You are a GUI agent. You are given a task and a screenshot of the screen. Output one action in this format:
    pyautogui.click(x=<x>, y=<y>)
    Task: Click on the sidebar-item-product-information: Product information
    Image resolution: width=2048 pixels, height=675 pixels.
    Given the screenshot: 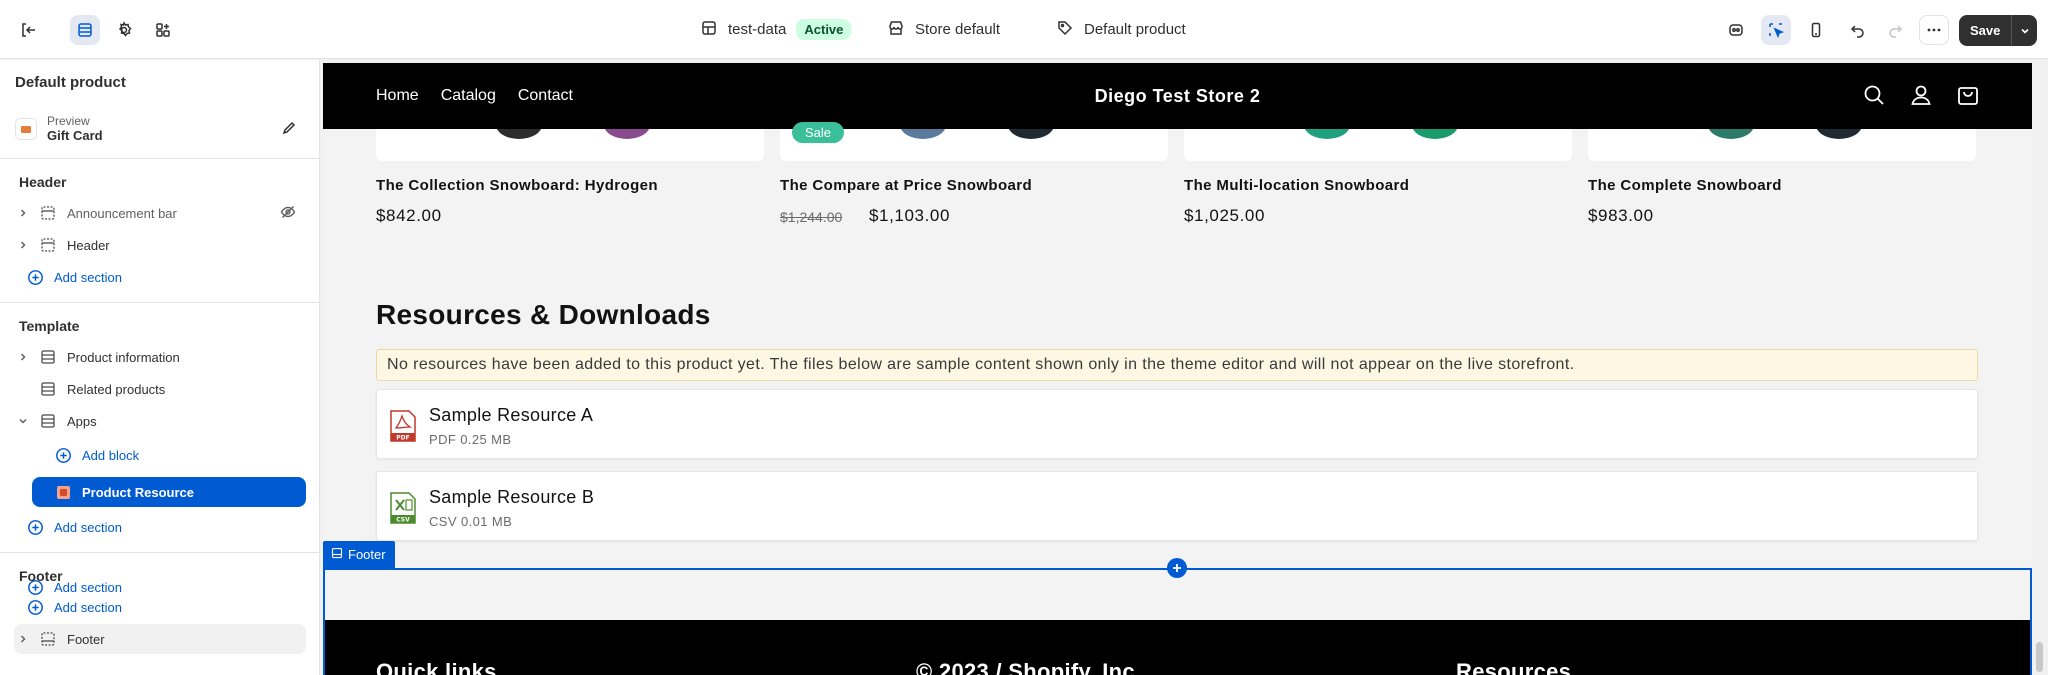 What is the action you would take?
    pyautogui.click(x=160, y=357)
    